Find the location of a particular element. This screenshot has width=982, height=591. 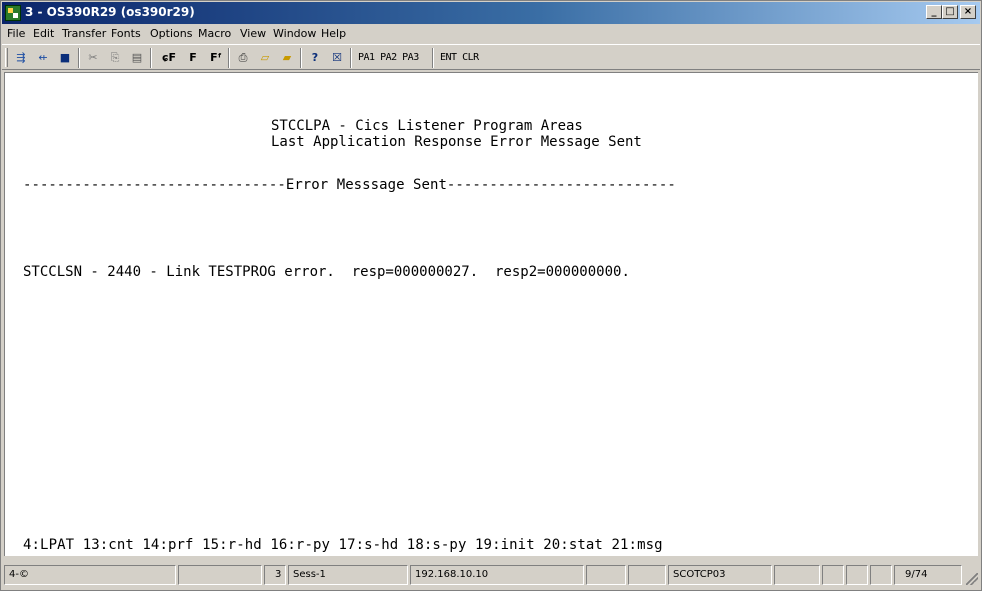

copy-icon: ⎘ is located at coordinates (115, 58).